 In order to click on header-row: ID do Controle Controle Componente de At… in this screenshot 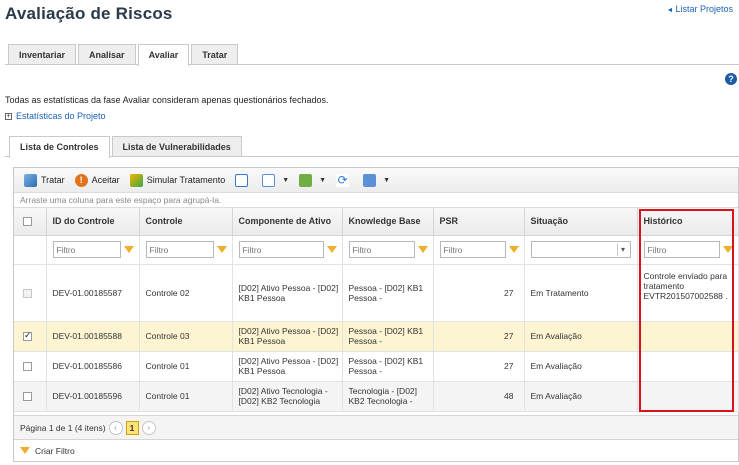, I will do `click(376, 222)`.